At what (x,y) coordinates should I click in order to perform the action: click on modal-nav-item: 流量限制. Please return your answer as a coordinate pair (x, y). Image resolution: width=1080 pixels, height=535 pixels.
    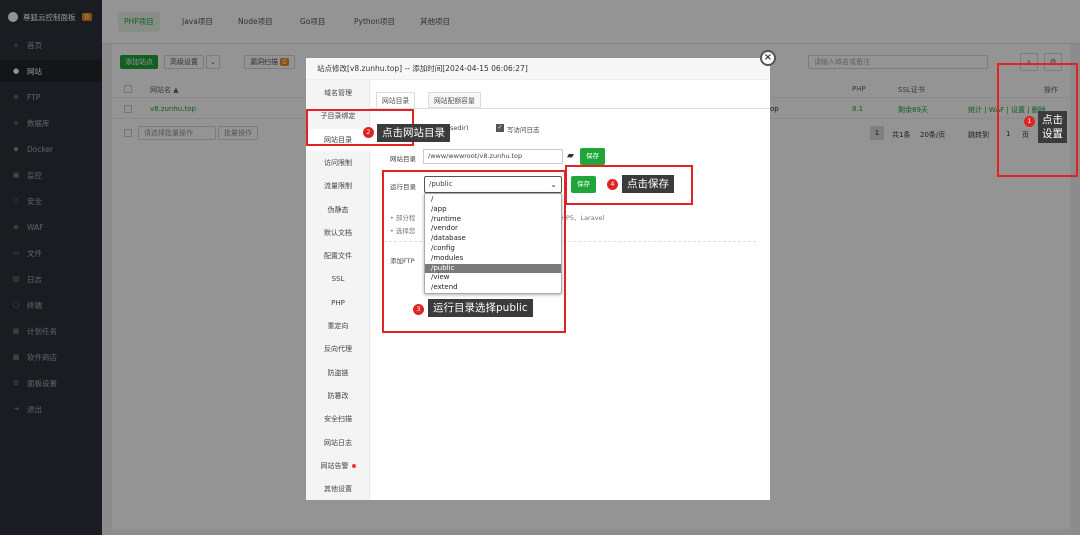
    Looking at the image, I should click on (338, 186).